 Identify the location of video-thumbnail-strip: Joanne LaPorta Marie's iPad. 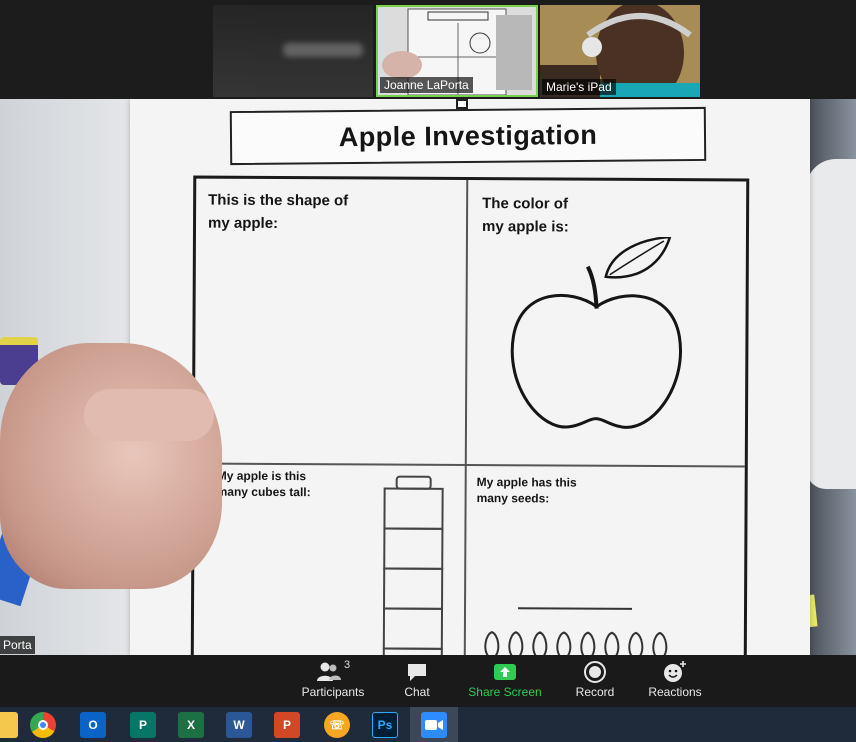
(428, 49).